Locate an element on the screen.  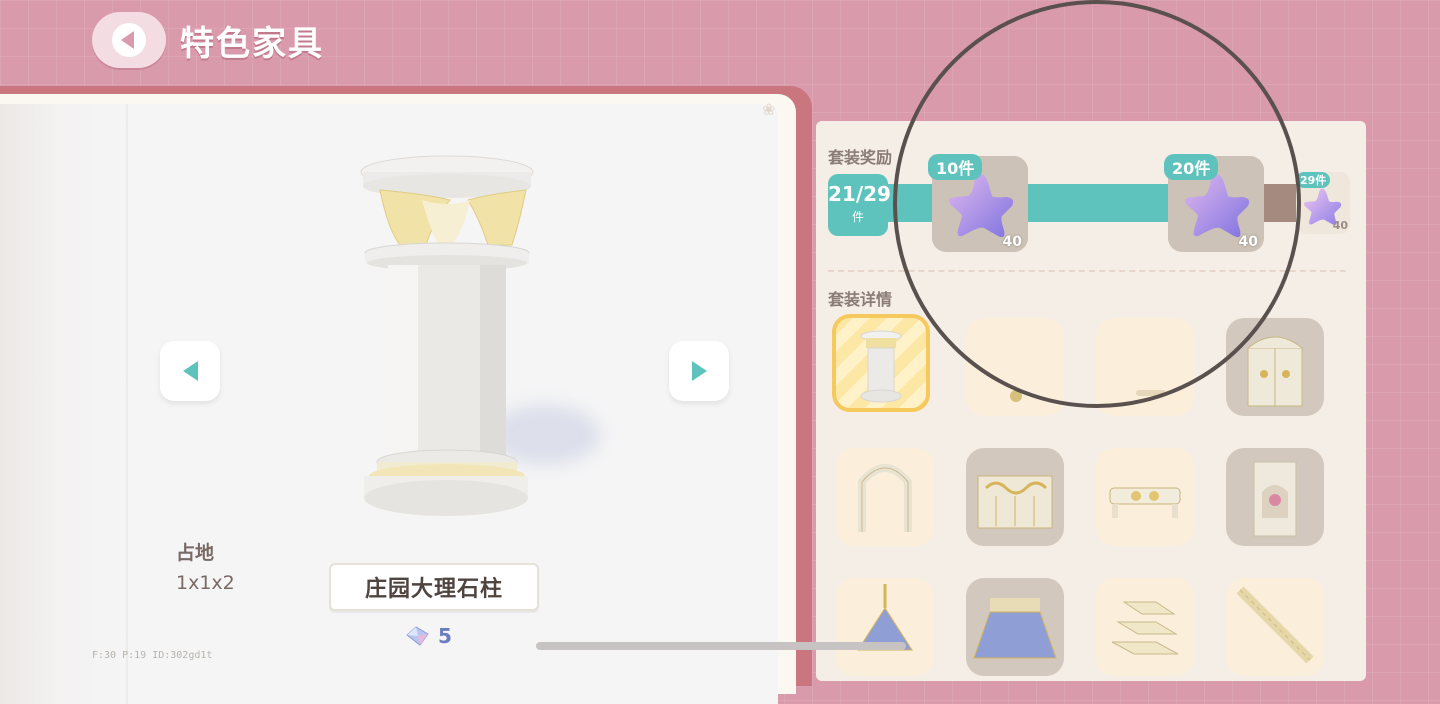
garden-bench-icon is located at coordinates (1151, 393).